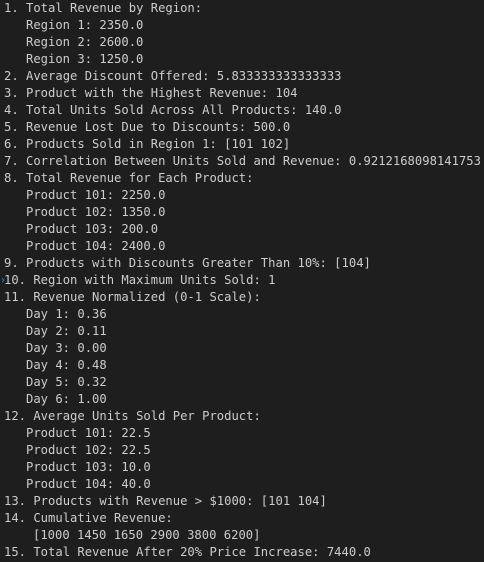 This screenshot has width=484, height=562. I want to click on output-line: 8. Total Revenue for Each Product:, so click(242, 178).